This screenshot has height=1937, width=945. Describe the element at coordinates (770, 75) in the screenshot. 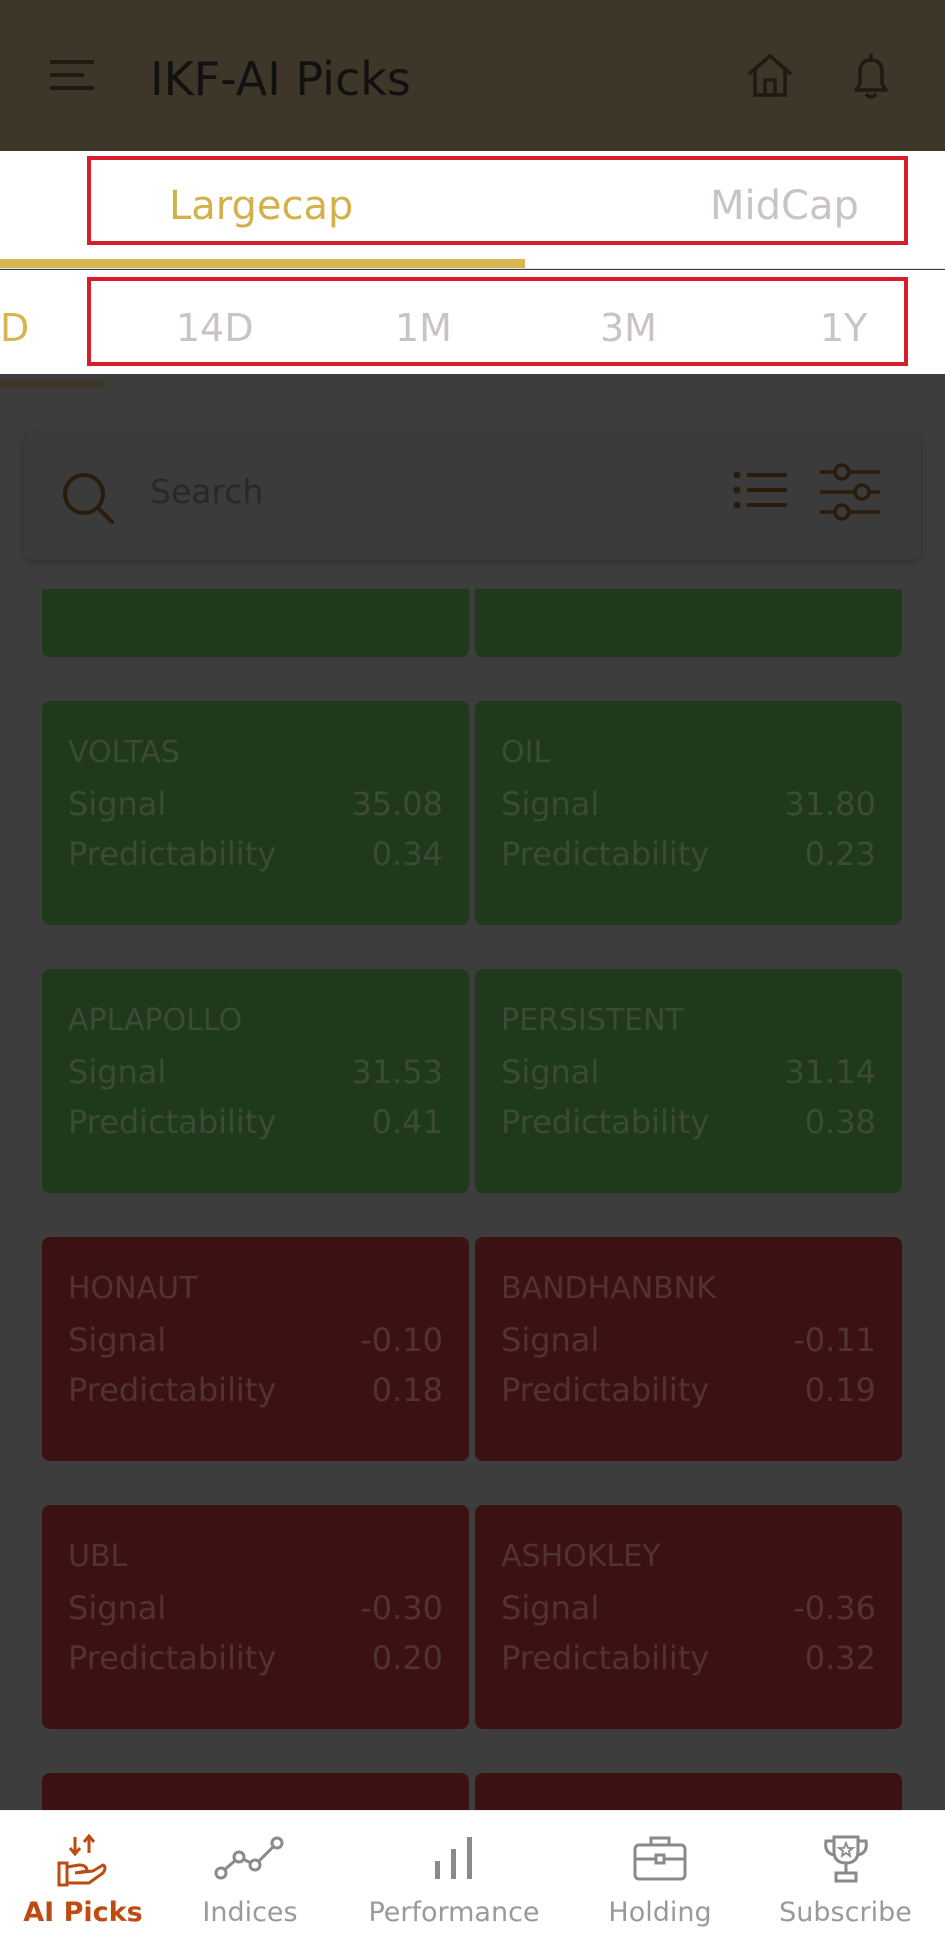

I see `home-icon` at that location.